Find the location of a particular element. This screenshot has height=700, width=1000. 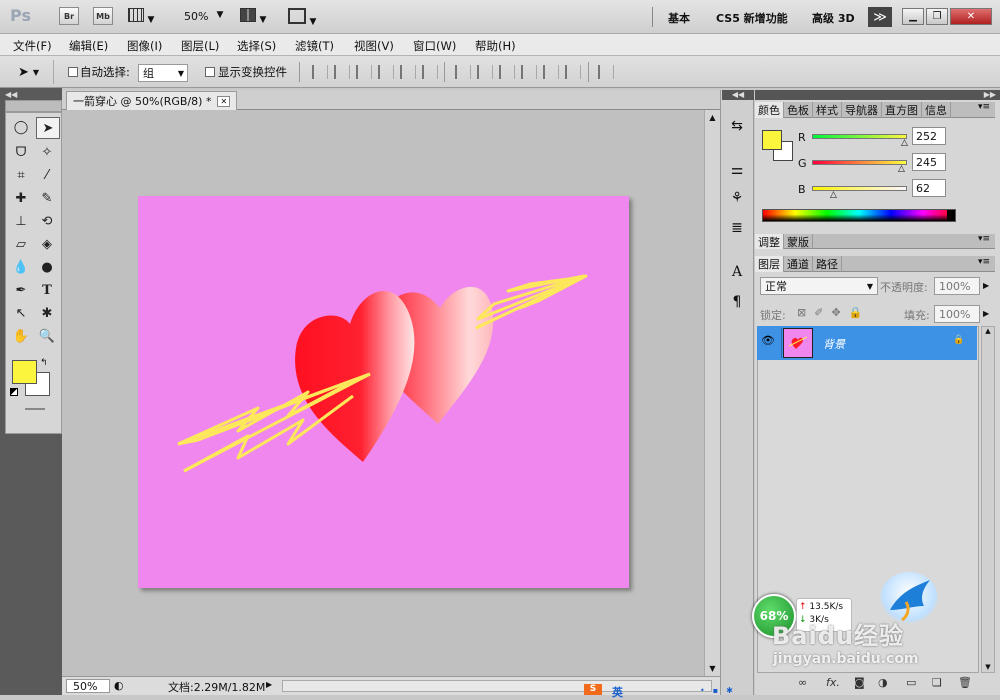

link-layers-icon: ∞ is located at coordinates (802, 682).